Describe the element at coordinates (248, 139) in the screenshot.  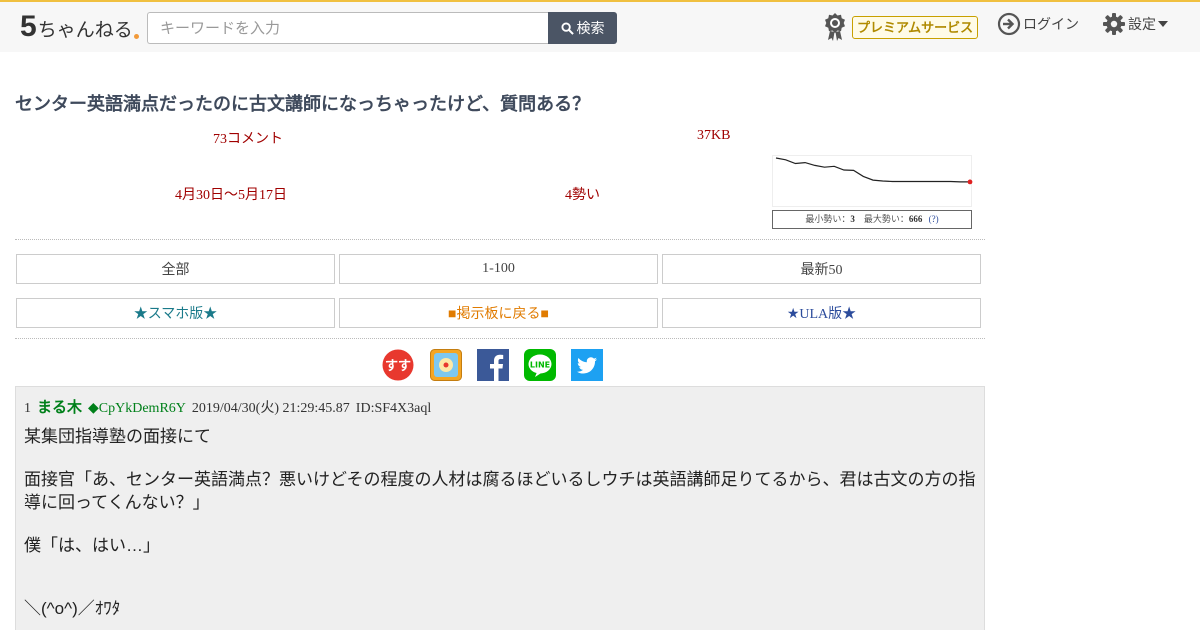
I see `comment-count: 73コメント` at that location.